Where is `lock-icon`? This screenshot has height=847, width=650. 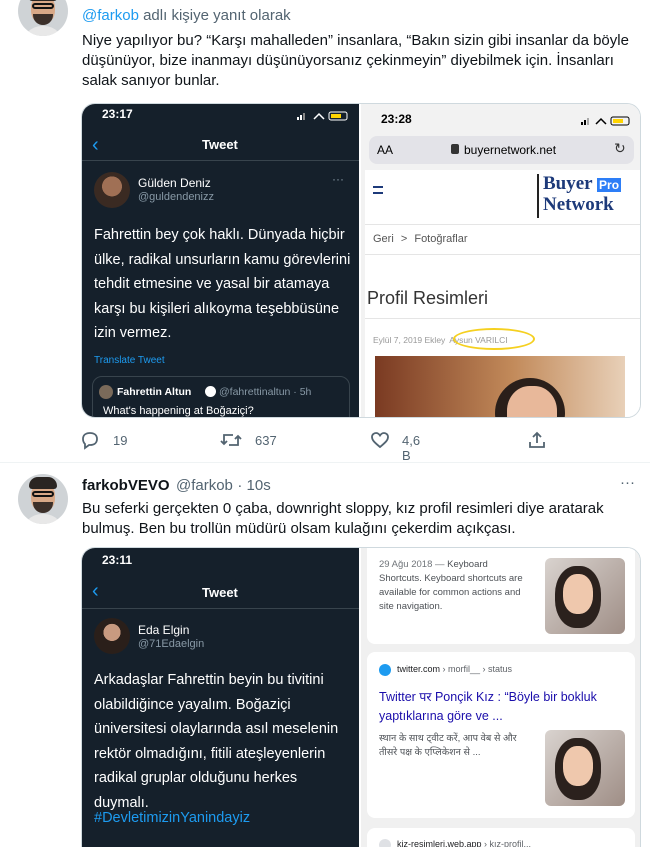
lock-icon is located at coordinates (455, 149).